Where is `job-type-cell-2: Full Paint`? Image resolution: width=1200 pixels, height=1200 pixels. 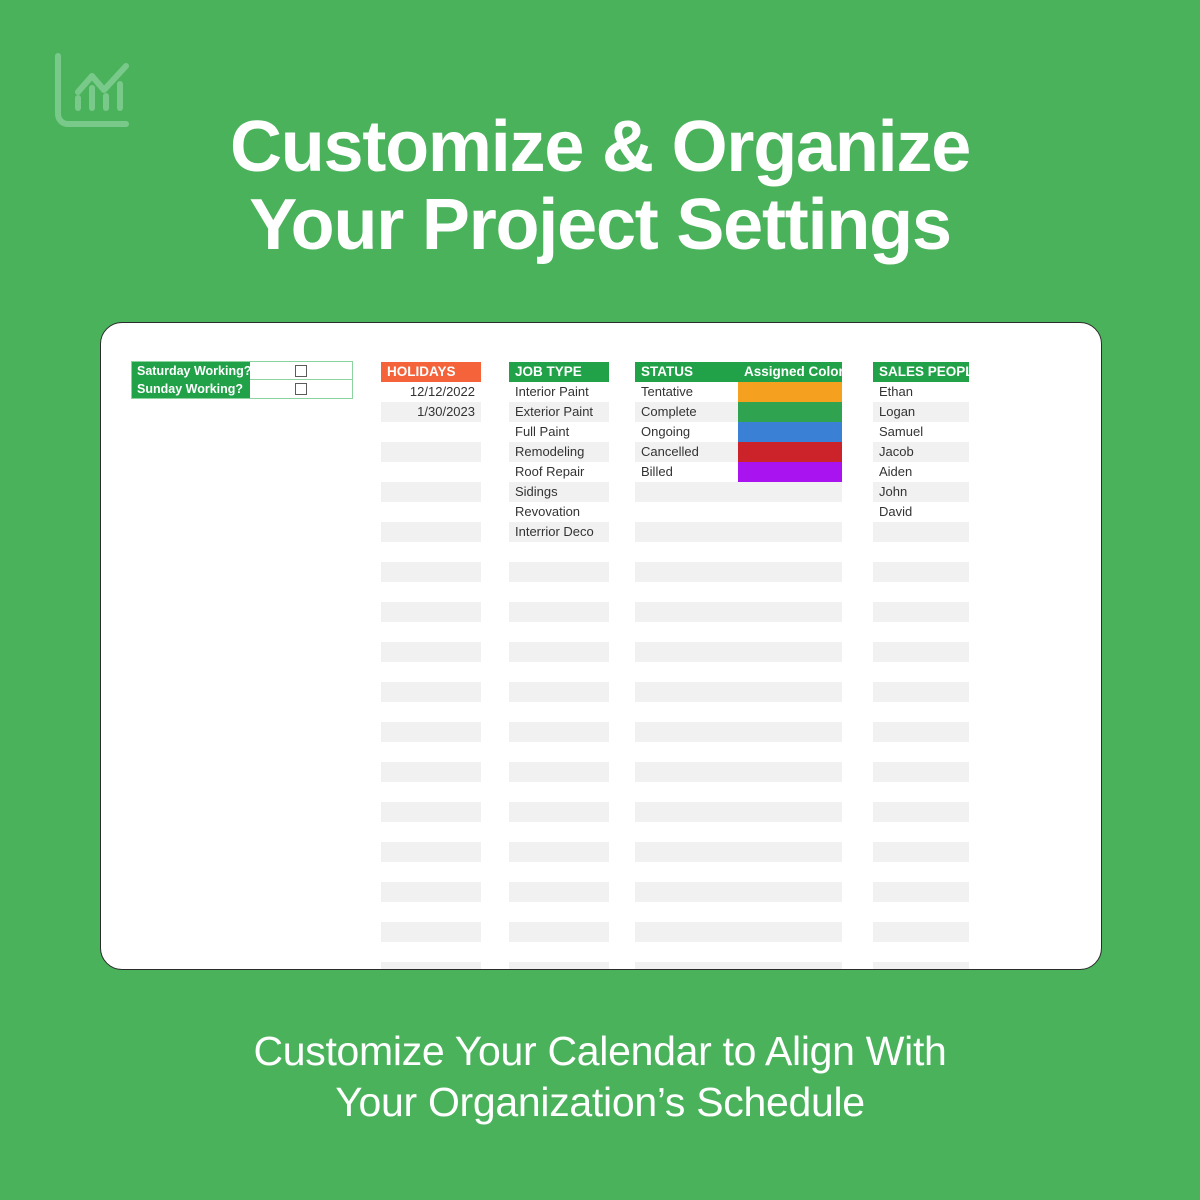 job-type-cell-2: Full Paint is located at coordinates (559, 432).